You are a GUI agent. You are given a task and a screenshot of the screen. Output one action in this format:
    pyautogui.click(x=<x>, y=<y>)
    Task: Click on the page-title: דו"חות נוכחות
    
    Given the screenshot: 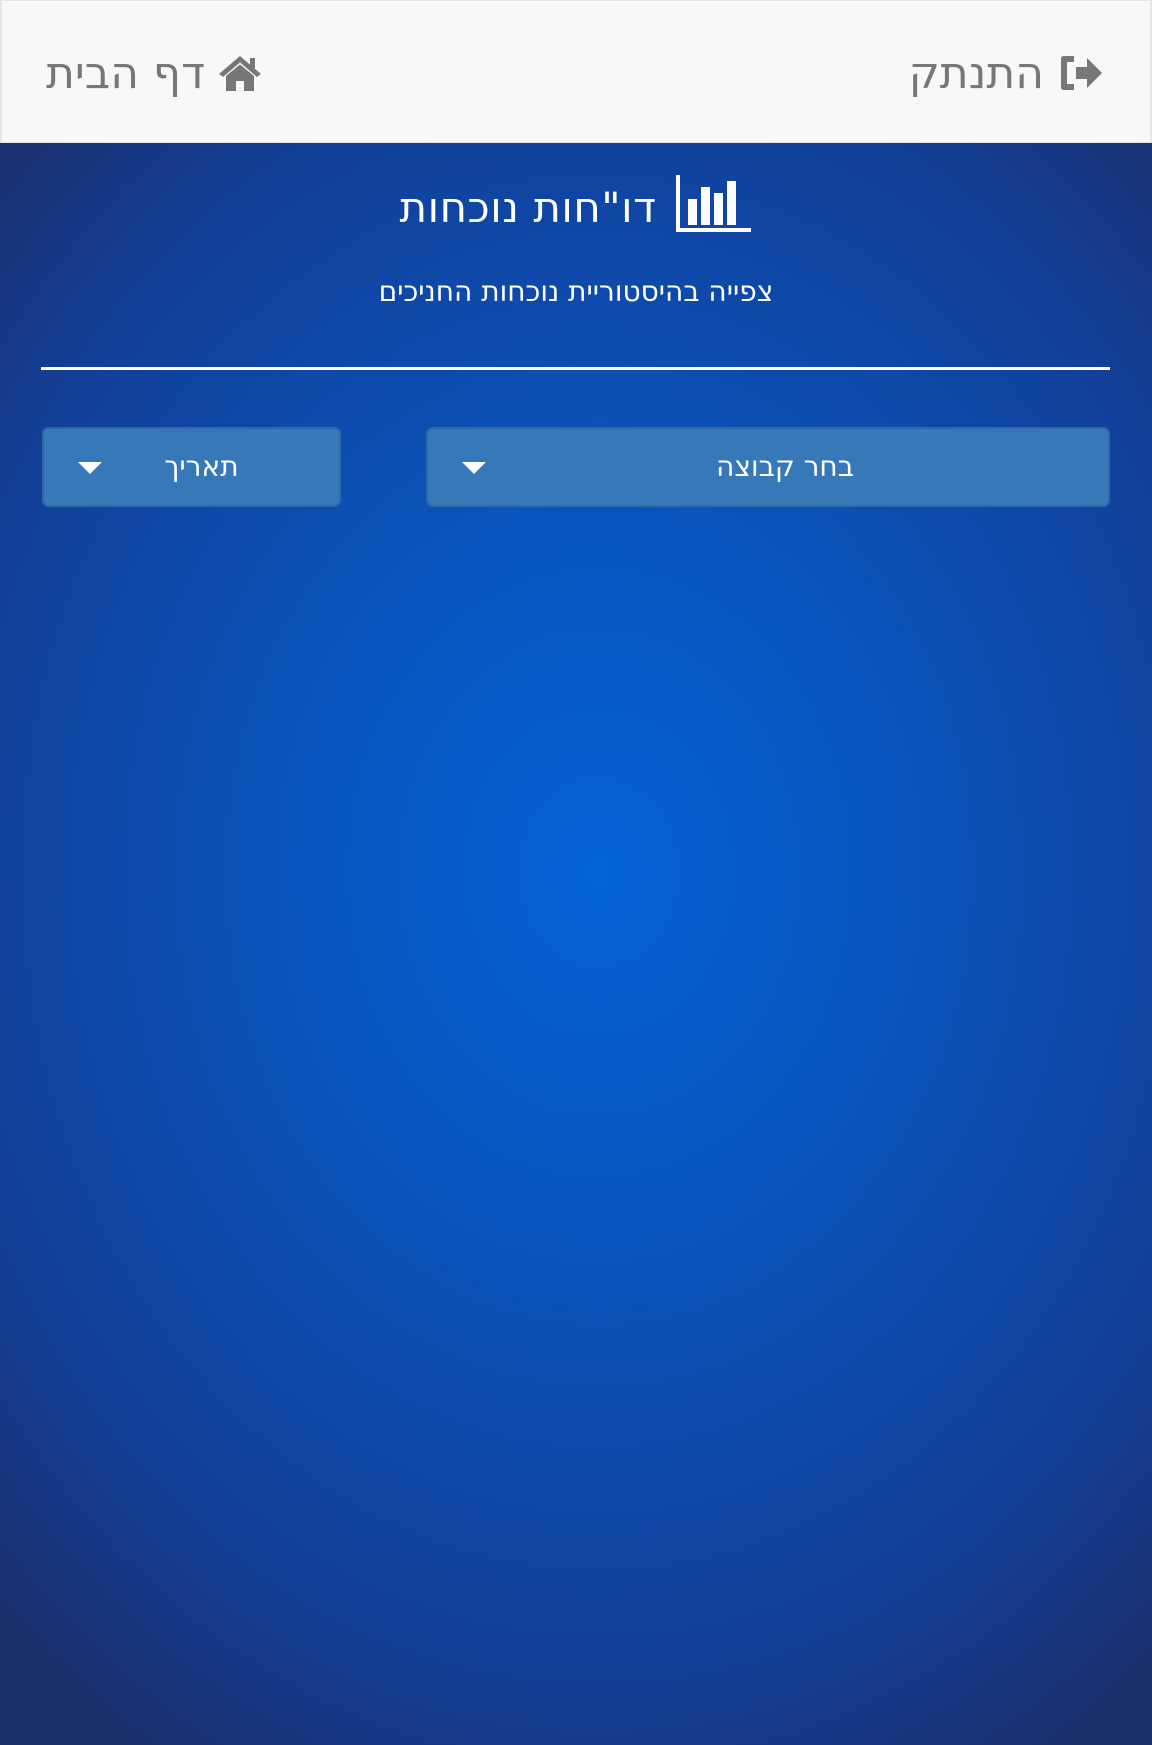 What is the action you would take?
    pyautogui.click(x=528, y=207)
    